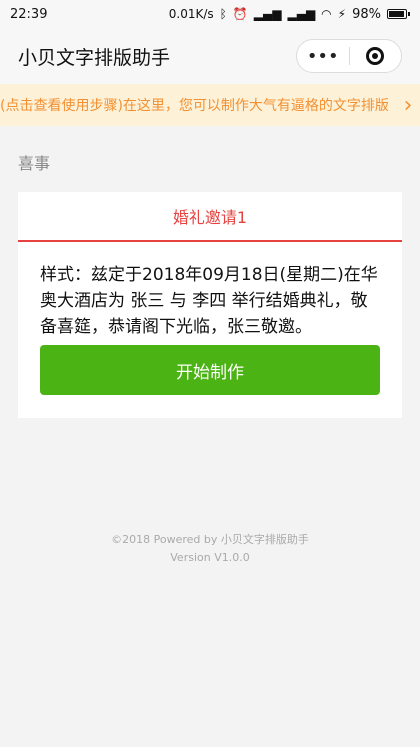  What do you see at coordinates (267, 14) in the screenshot?
I see `signal-icon: ▂▄▆` at bounding box center [267, 14].